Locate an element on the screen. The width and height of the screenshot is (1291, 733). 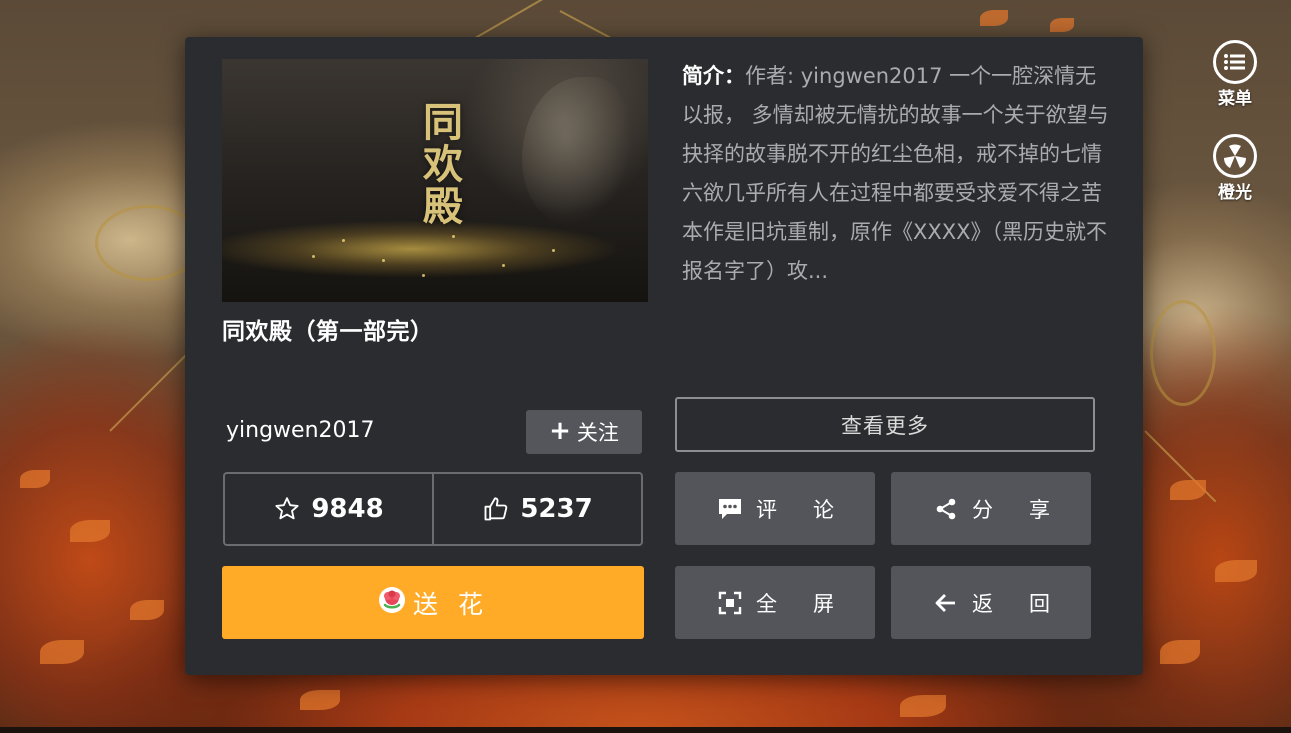
bottom-edge is located at coordinates (645, 730).